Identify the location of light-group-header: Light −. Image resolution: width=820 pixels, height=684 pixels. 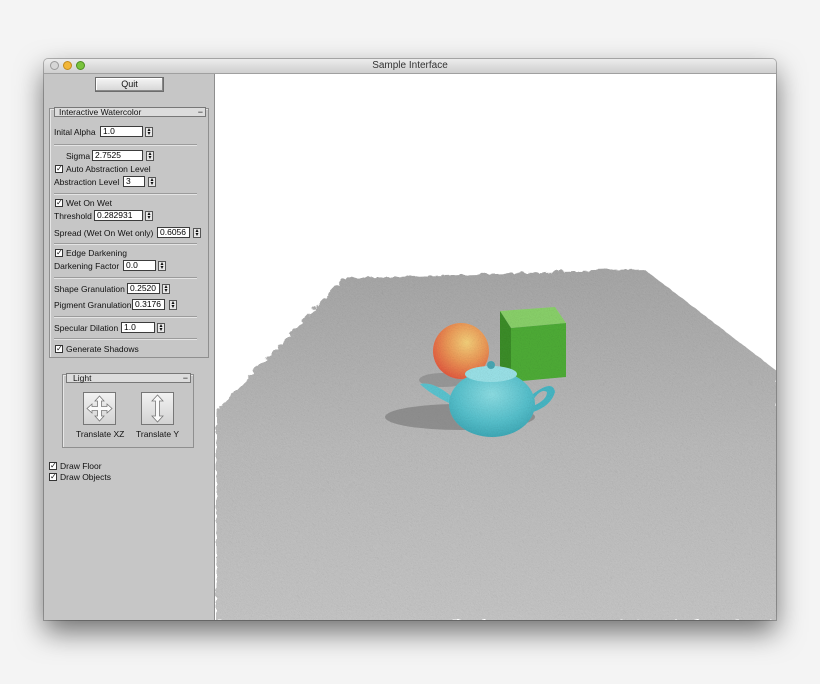
(128, 378).